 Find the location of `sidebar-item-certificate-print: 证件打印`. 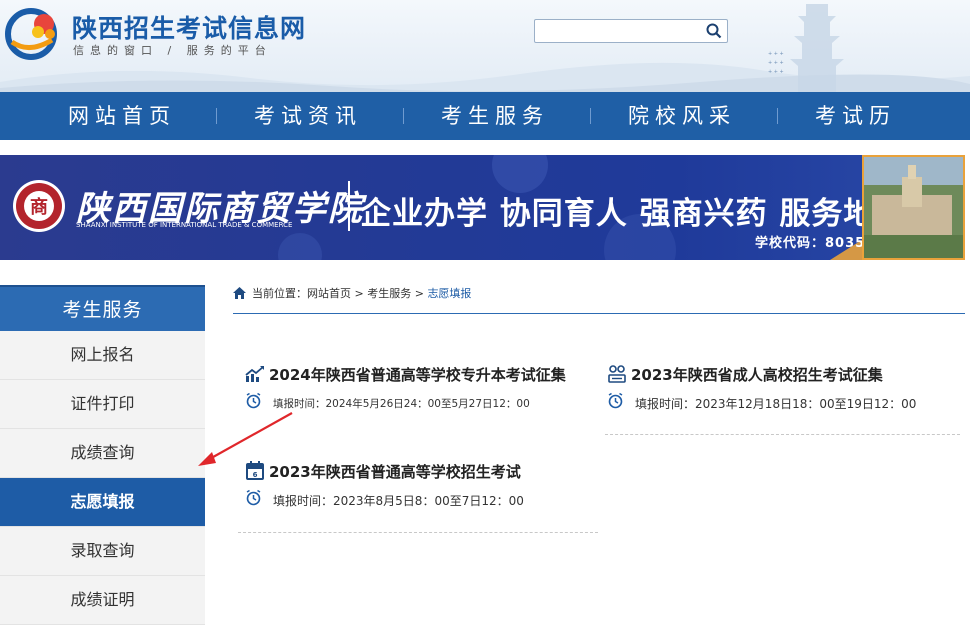

sidebar-item-certificate-print: 证件打印 is located at coordinates (102, 404).